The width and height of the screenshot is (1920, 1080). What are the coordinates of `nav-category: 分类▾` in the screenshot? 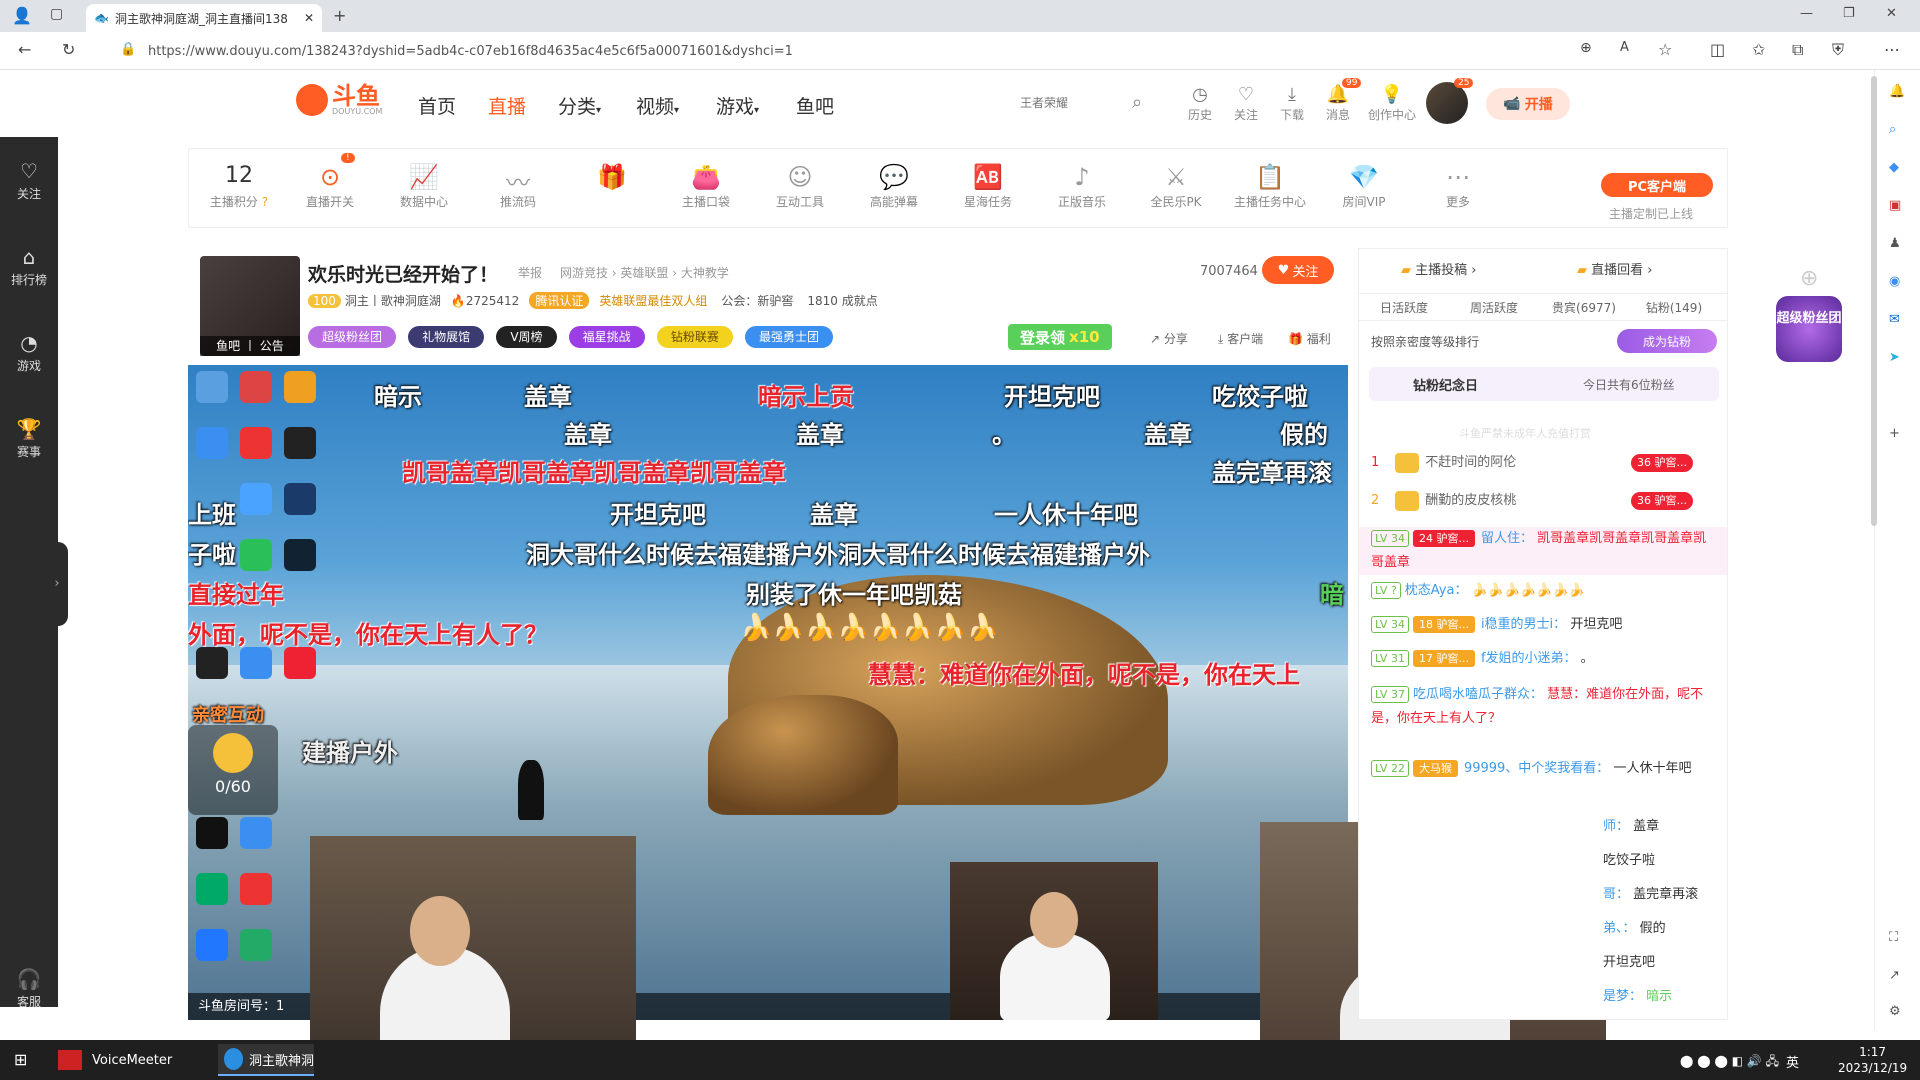 It's located at (579, 105).